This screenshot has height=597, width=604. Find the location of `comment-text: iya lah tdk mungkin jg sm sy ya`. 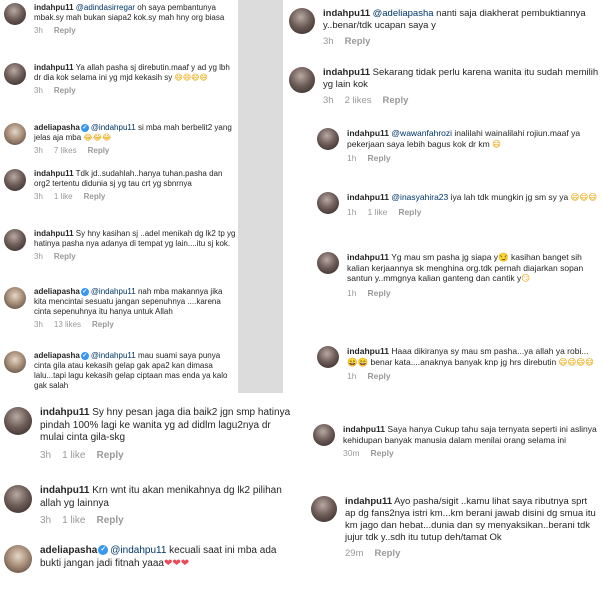

comment-text: iya lah tdk mungkin jg sm sy ya is located at coordinates (508, 197).